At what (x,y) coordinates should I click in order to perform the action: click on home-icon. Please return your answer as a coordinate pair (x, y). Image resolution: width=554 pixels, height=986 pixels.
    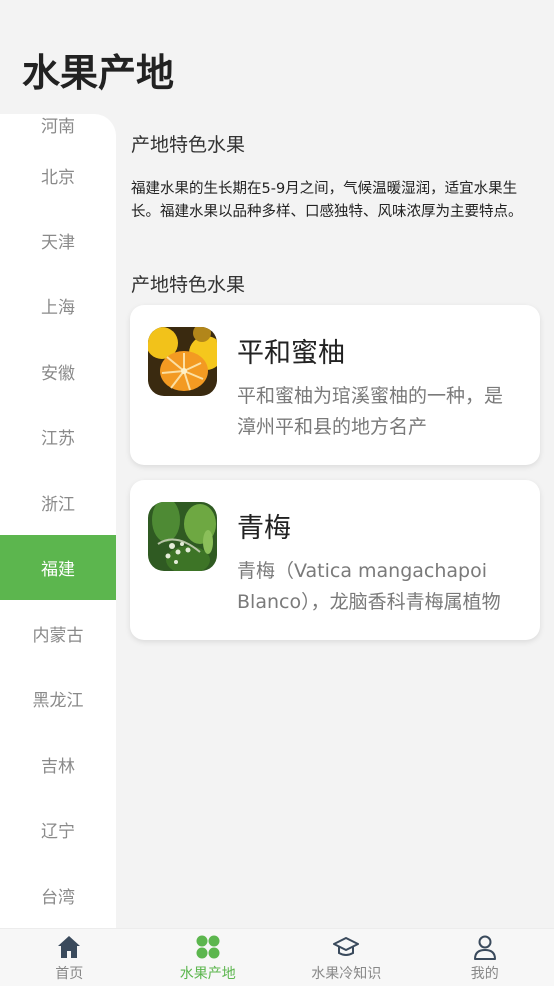
    Looking at the image, I should click on (69, 947).